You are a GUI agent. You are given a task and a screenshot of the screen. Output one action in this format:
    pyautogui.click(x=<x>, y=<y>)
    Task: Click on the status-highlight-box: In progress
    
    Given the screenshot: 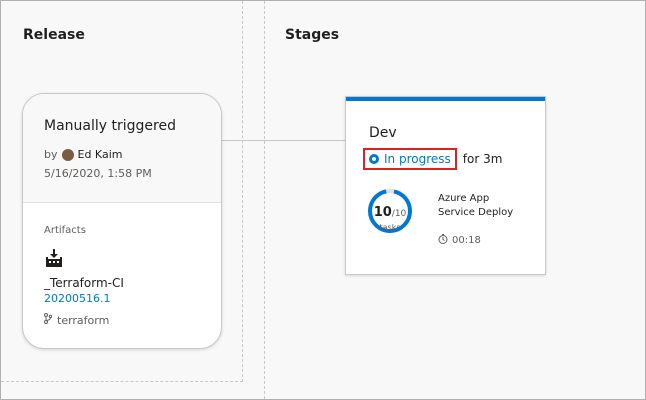 What is the action you would take?
    pyautogui.click(x=410, y=159)
    